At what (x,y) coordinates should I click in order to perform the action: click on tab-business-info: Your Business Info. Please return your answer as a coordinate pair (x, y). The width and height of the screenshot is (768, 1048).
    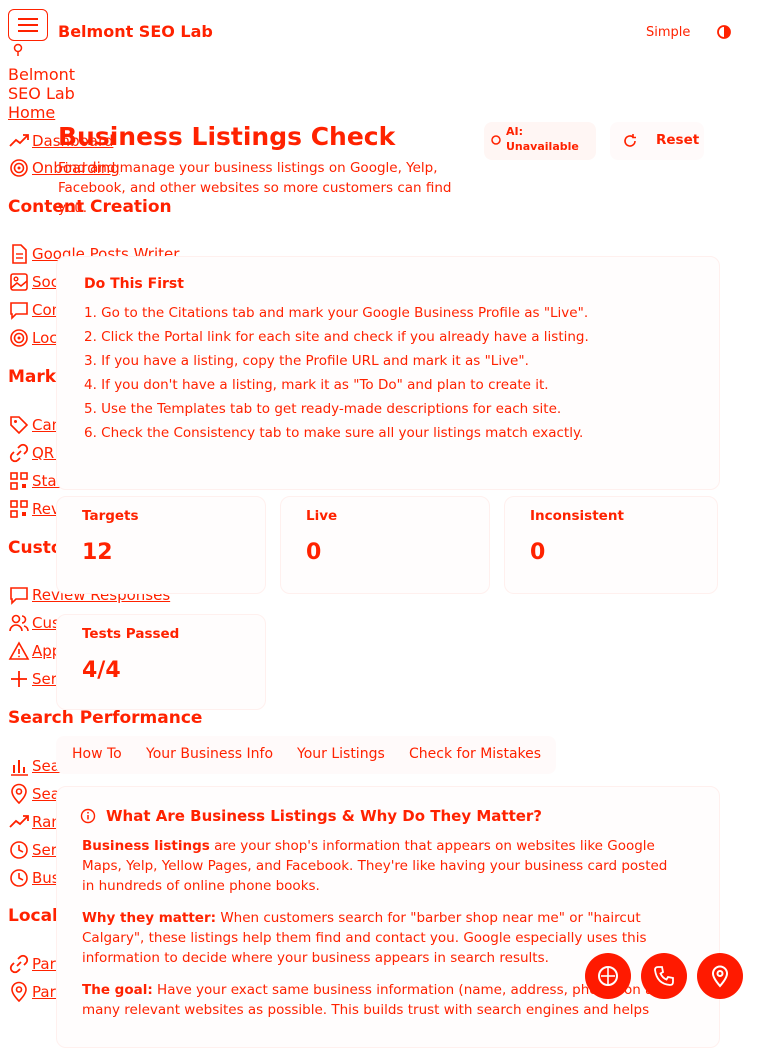
    Looking at the image, I should click on (209, 754).